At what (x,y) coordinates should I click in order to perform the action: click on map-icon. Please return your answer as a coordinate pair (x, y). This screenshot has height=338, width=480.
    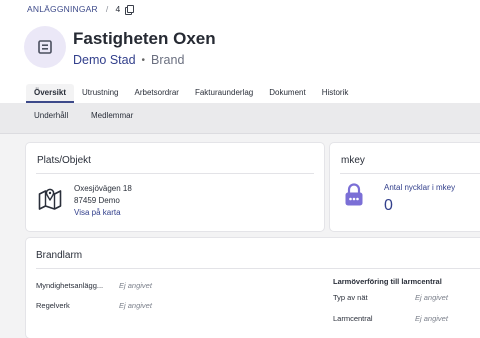
    Looking at the image, I should click on (50, 199).